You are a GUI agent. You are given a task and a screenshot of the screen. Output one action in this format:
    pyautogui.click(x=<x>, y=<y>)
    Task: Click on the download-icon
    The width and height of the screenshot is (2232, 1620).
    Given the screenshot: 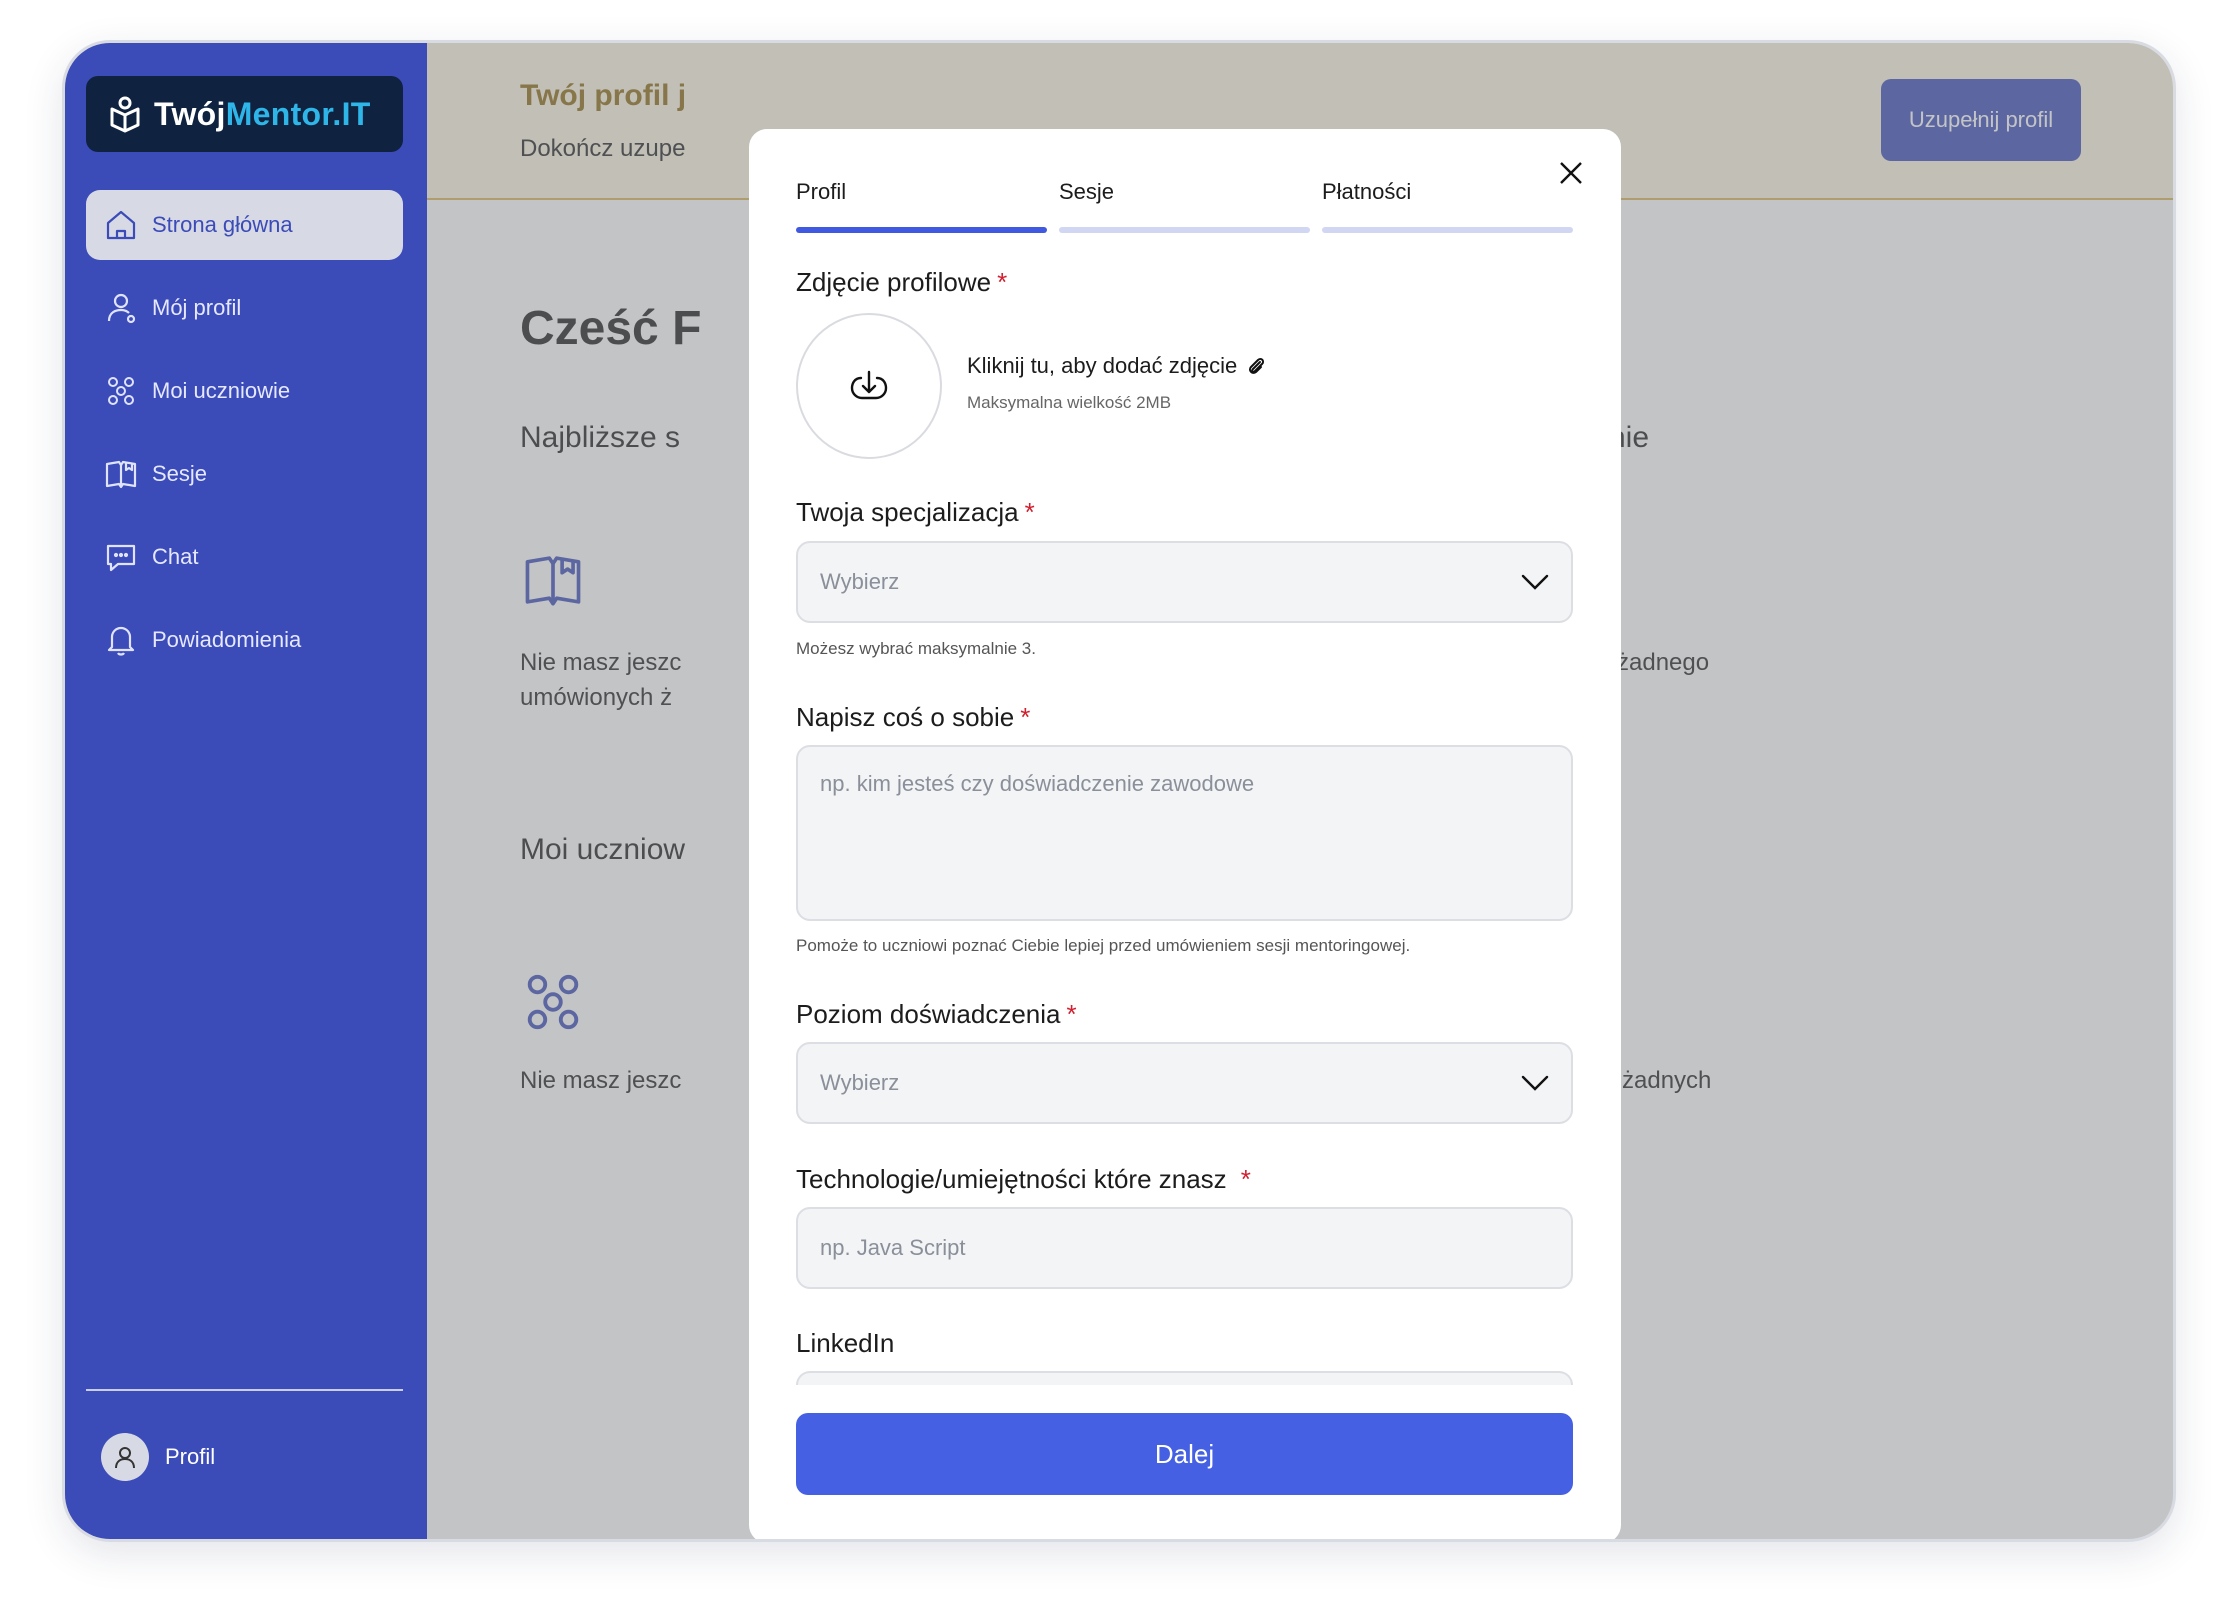 What is the action you would take?
    pyautogui.click(x=869, y=385)
    